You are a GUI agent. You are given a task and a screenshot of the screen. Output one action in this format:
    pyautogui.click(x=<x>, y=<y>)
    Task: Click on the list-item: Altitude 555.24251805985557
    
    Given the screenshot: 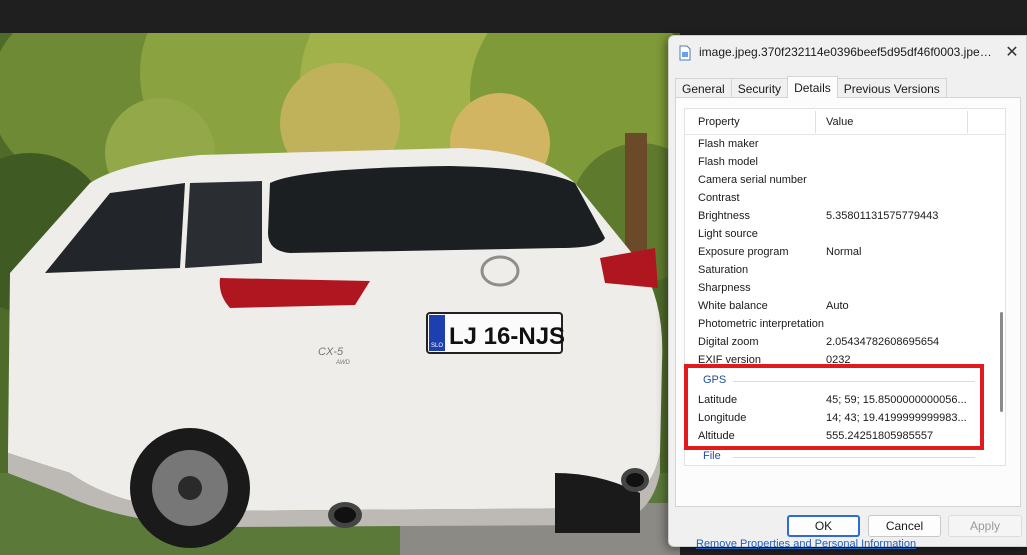 What is the action you would take?
    pyautogui.click(x=845, y=436)
    